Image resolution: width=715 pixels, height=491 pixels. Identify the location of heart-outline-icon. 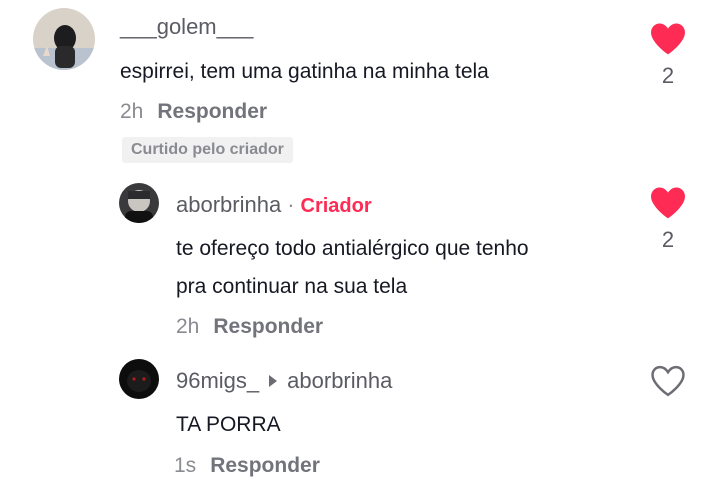
(668, 381).